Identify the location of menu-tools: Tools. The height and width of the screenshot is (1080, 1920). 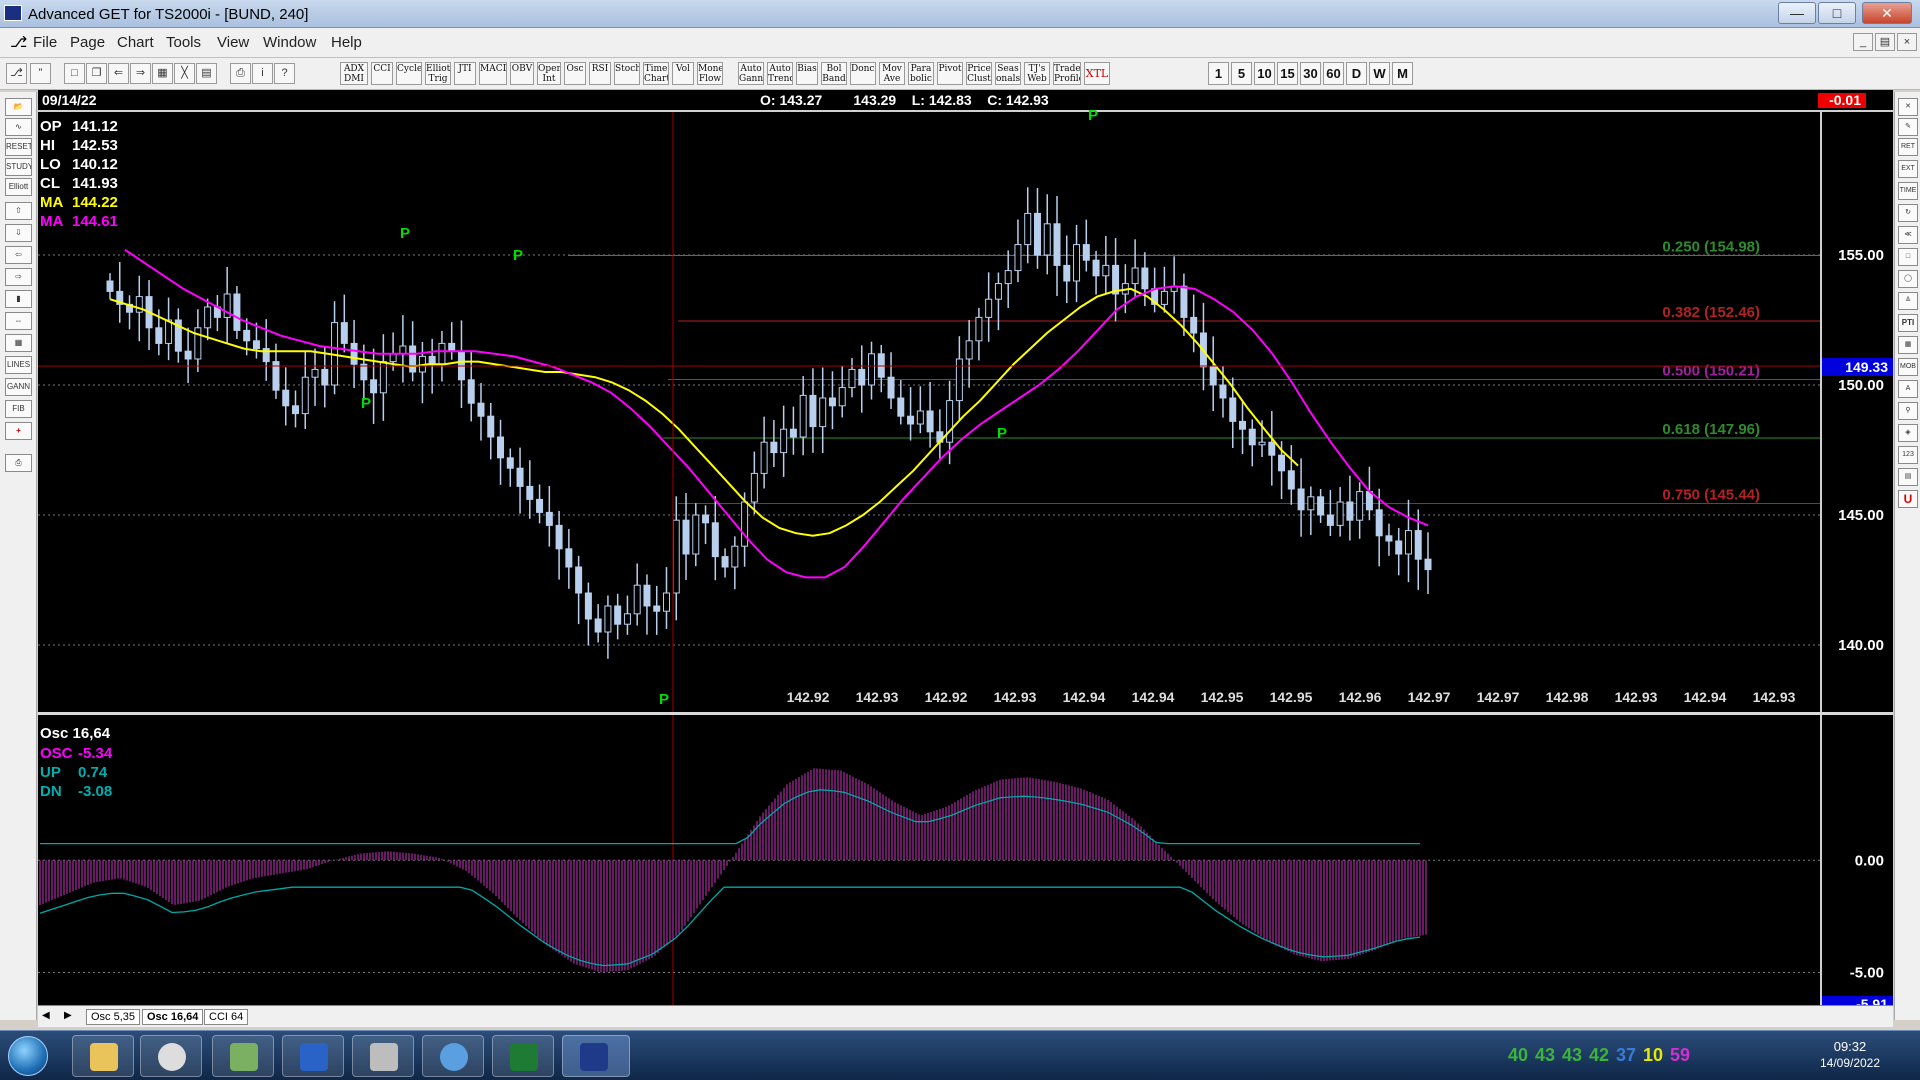
(183, 42).